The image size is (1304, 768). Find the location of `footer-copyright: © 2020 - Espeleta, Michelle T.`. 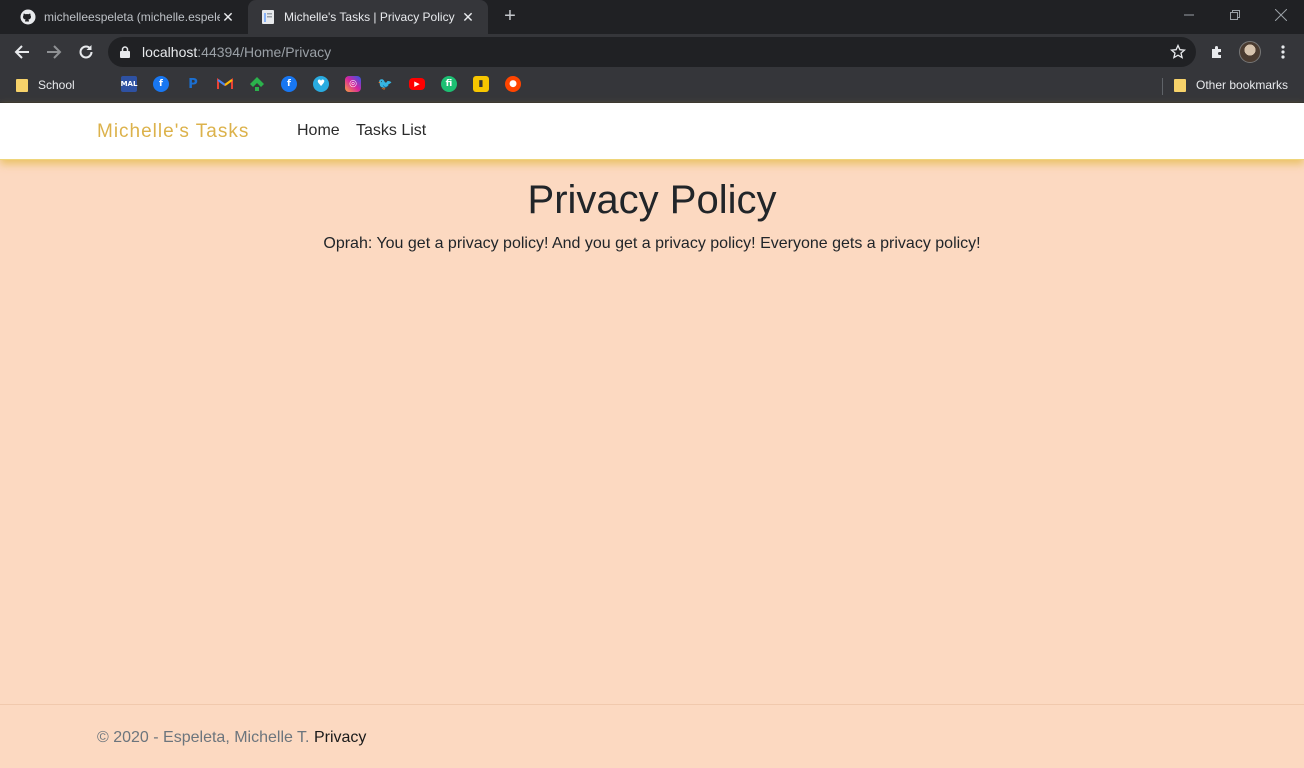

footer-copyright: © 2020 - Espeleta, Michelle T. is located at coordinates (203, 737).